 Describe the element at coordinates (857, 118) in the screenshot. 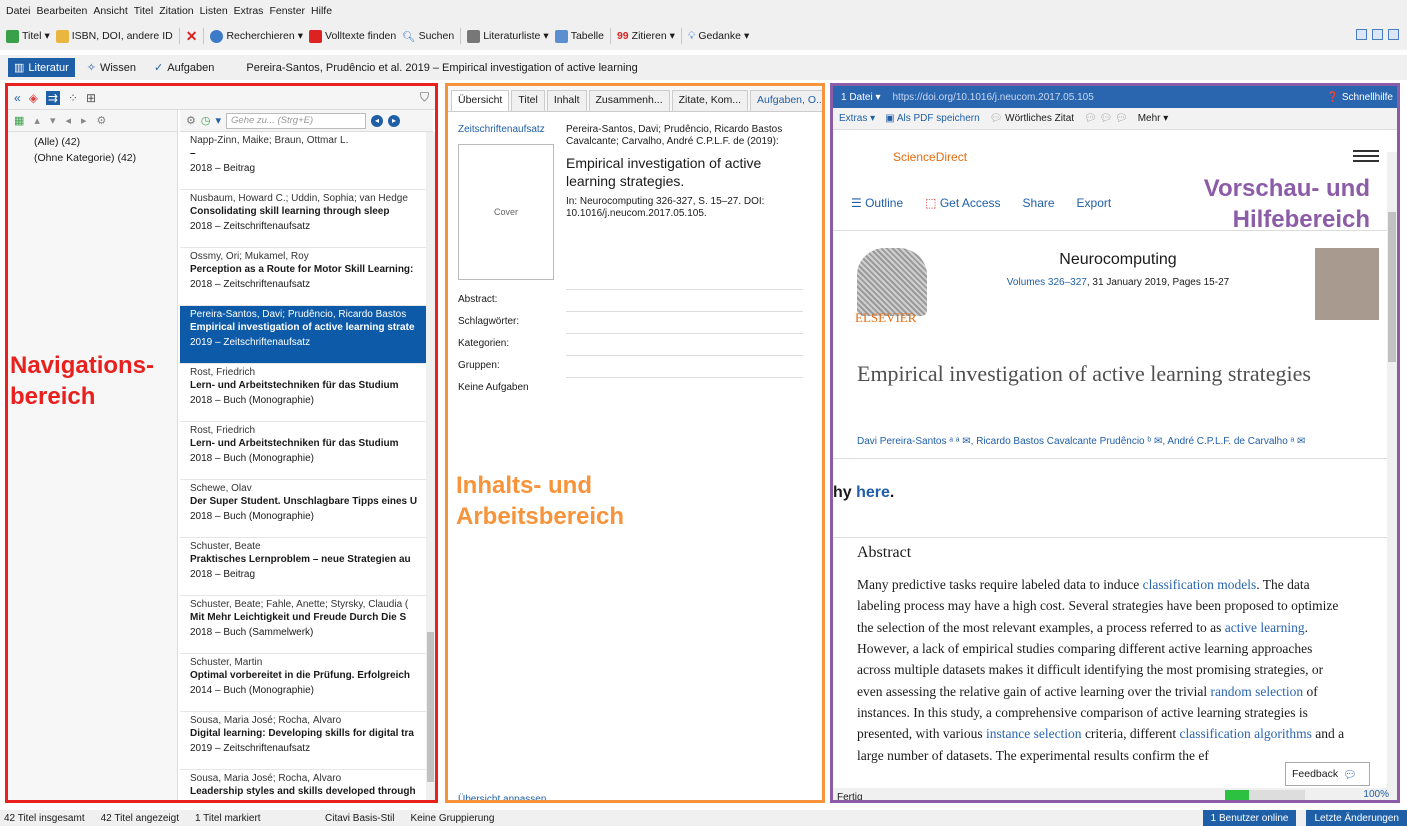

I see `extras-menu: Extras ▾` at that location.